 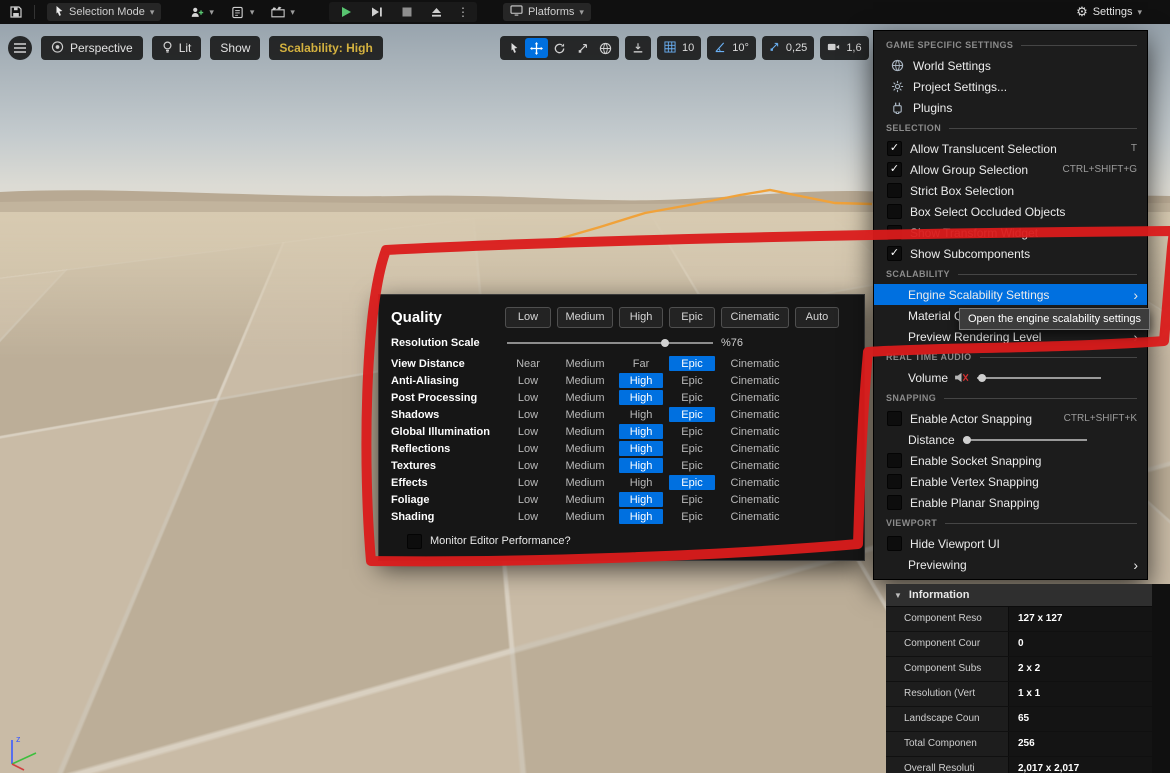 I want to click on quality-cell-view-distance-medium: Medium, so click(x=585, y=363).